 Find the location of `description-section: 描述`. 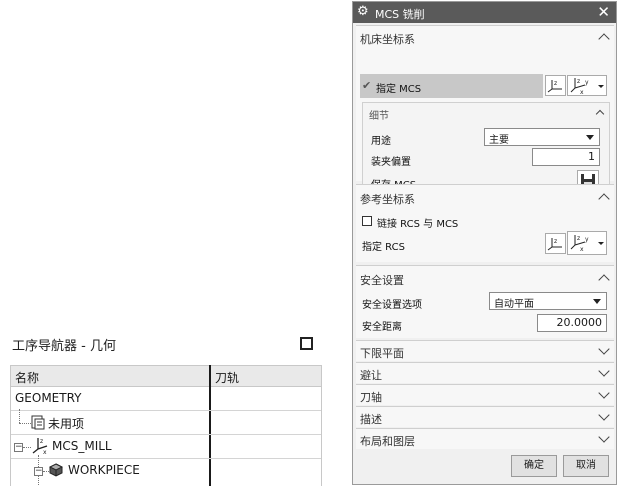

description-section: 描述 is located at coordinates (485, 416).